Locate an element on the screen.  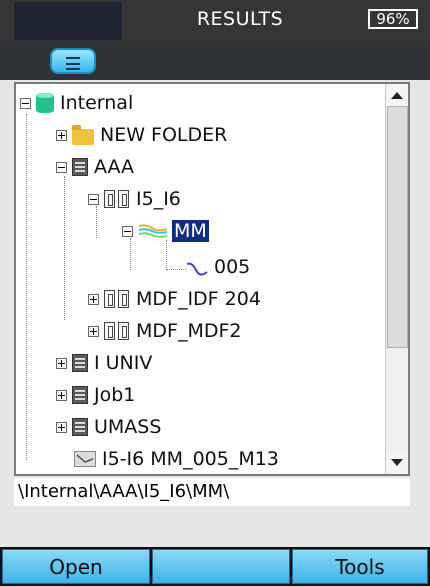
tree-node-label: NEW FOLDER is located at coordinates (164, 135).